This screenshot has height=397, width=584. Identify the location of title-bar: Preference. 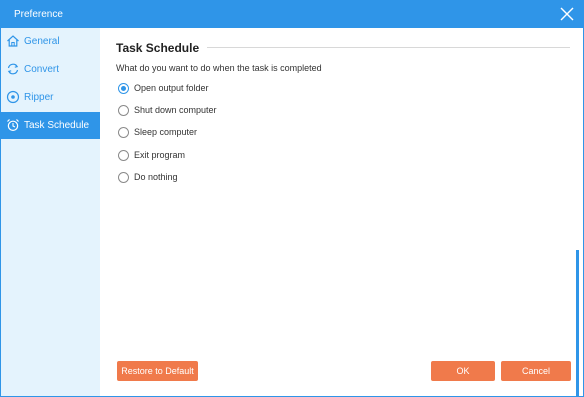
(292, 14).